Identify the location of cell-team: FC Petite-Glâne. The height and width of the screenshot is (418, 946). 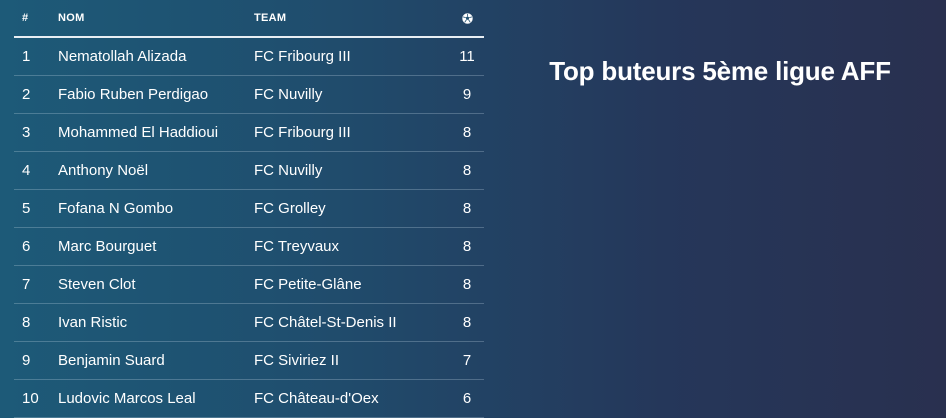
(308, 284).